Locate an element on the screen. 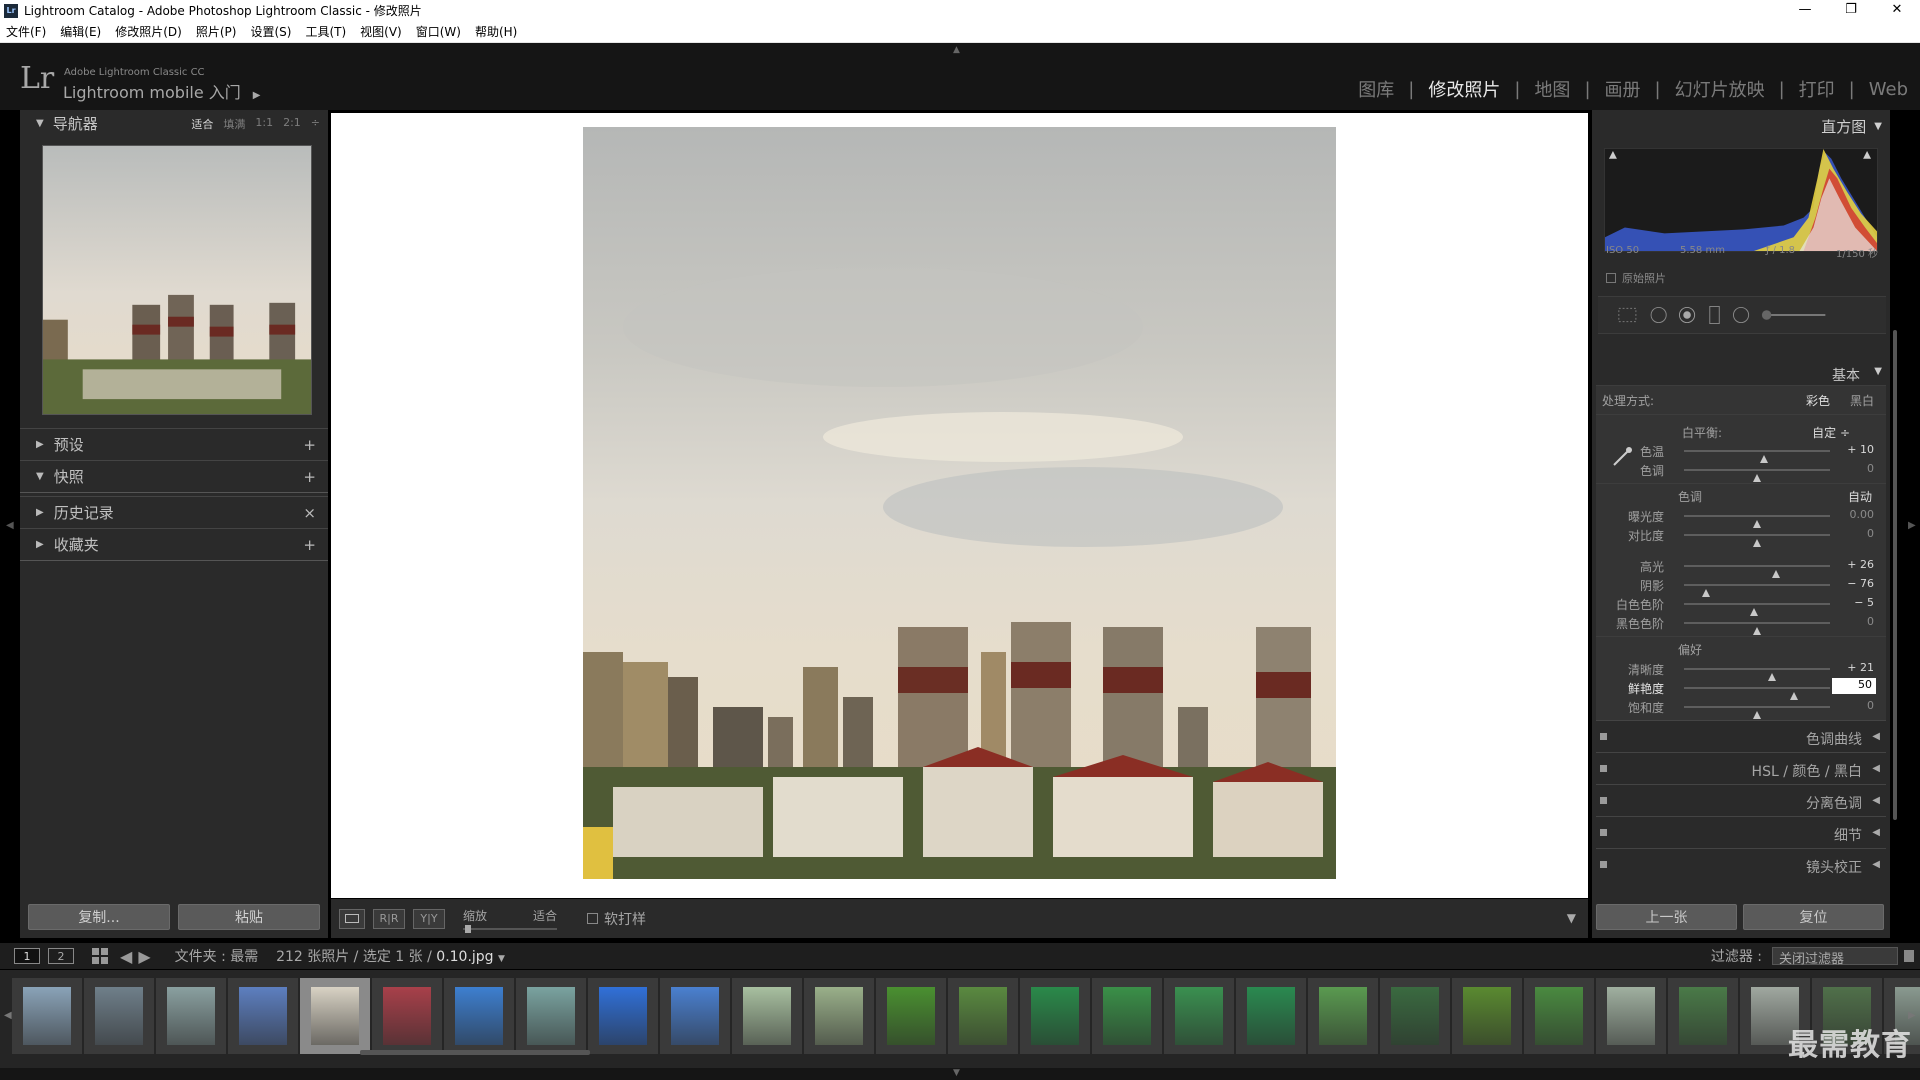  navigator-preview is located at coordinates (177, 280).